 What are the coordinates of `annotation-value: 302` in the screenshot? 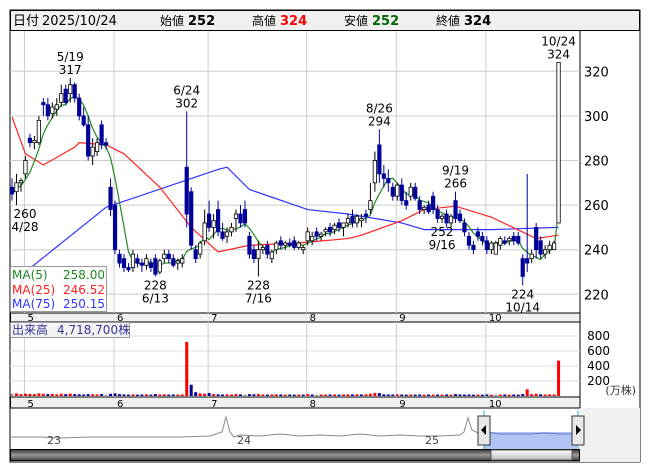 It's located at (186, 103).